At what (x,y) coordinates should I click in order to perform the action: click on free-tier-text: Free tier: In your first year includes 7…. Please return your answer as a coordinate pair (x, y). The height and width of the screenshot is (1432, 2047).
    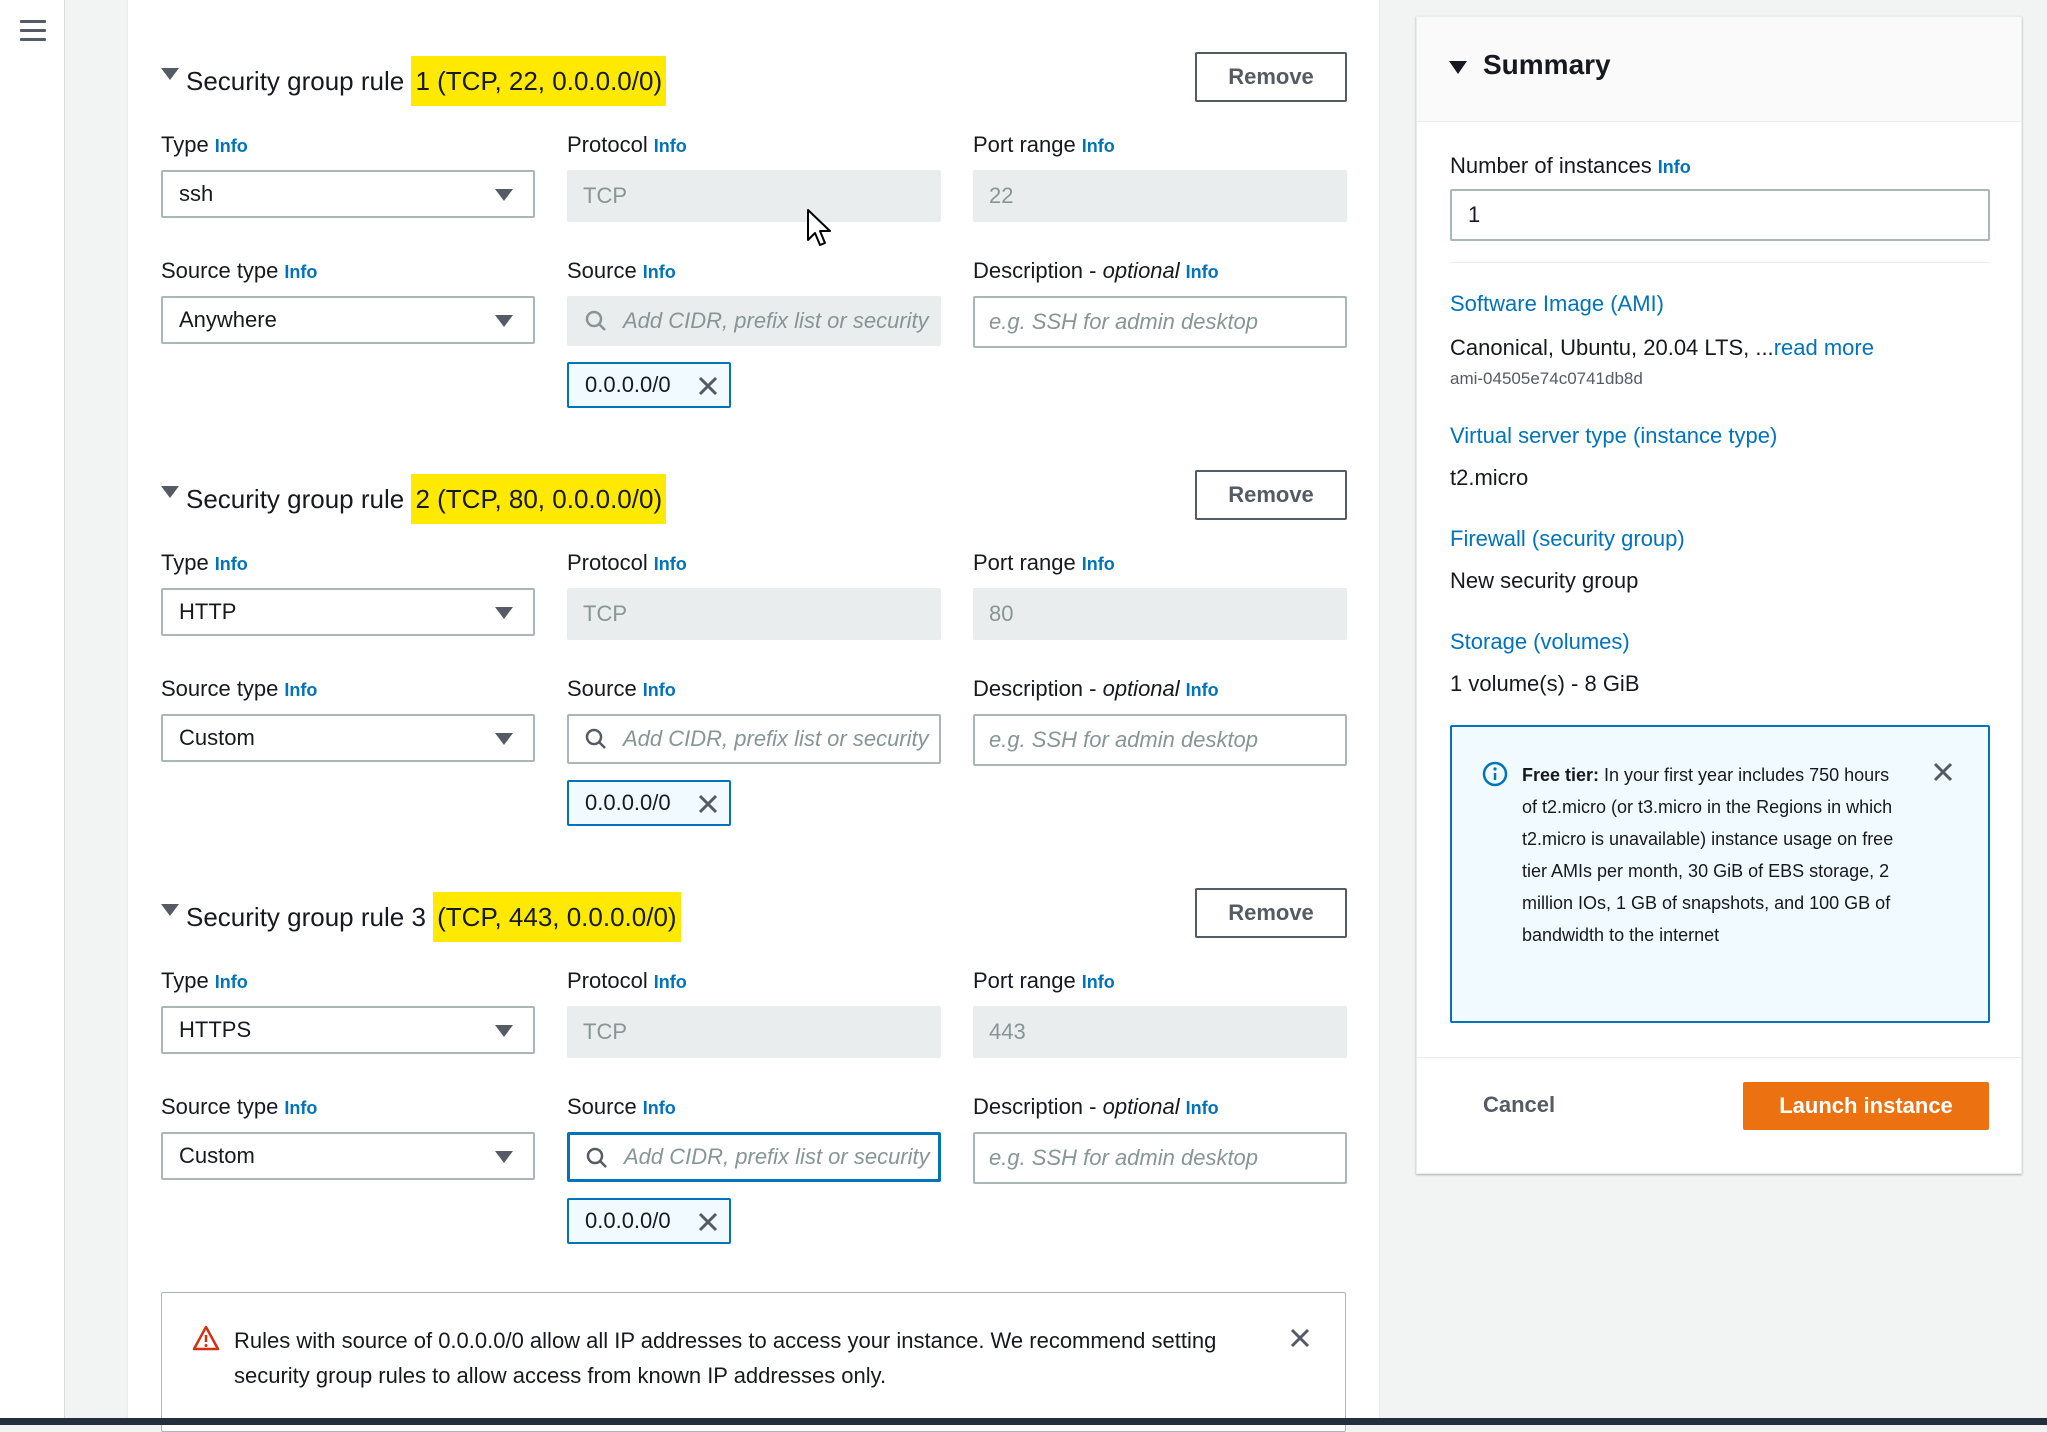
    Looking at the image, I should click on (1708, 855).